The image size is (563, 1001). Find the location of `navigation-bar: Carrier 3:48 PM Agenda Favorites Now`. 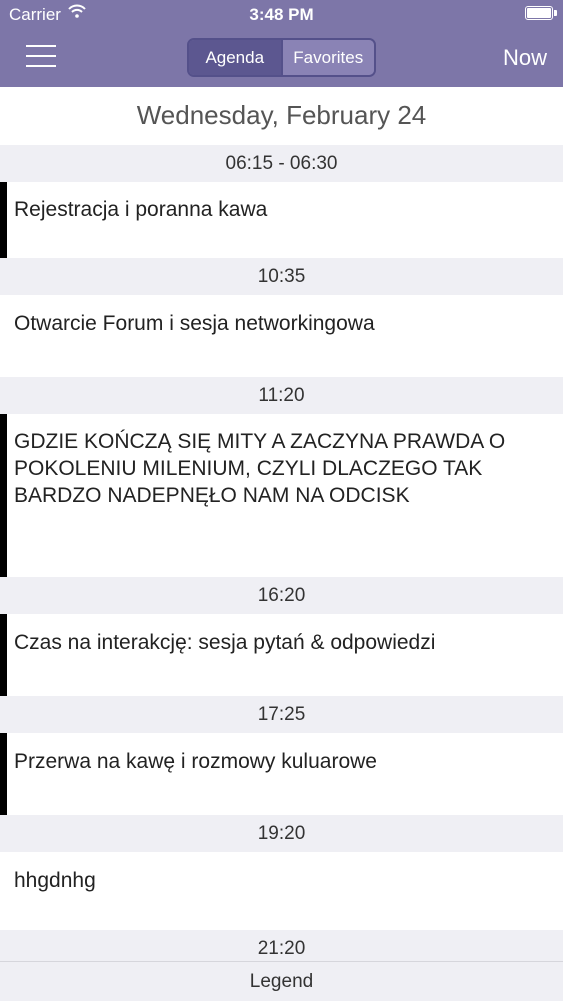

navigation-bar: Carrier 3:48 PM Agenda Favorites Now is located at coordinates (281, 43).